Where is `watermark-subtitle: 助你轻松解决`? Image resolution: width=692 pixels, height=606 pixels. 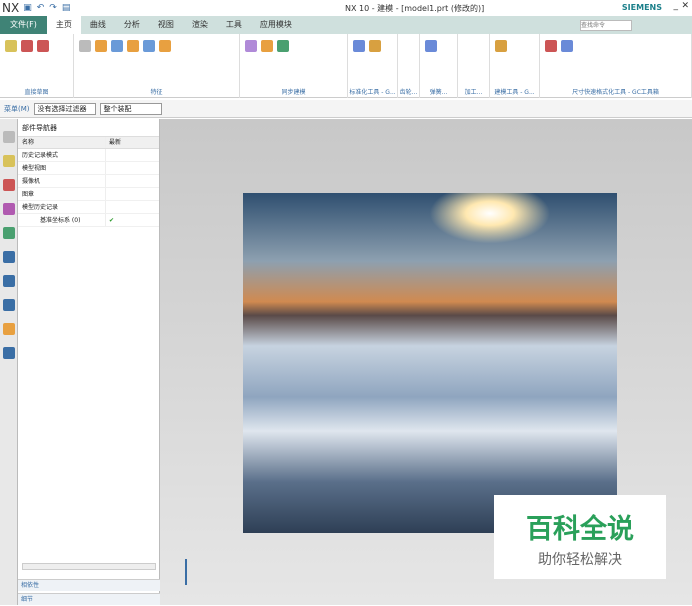 watermark-subtitle: 助你轻松解决 is located at coordinates (580, 560).